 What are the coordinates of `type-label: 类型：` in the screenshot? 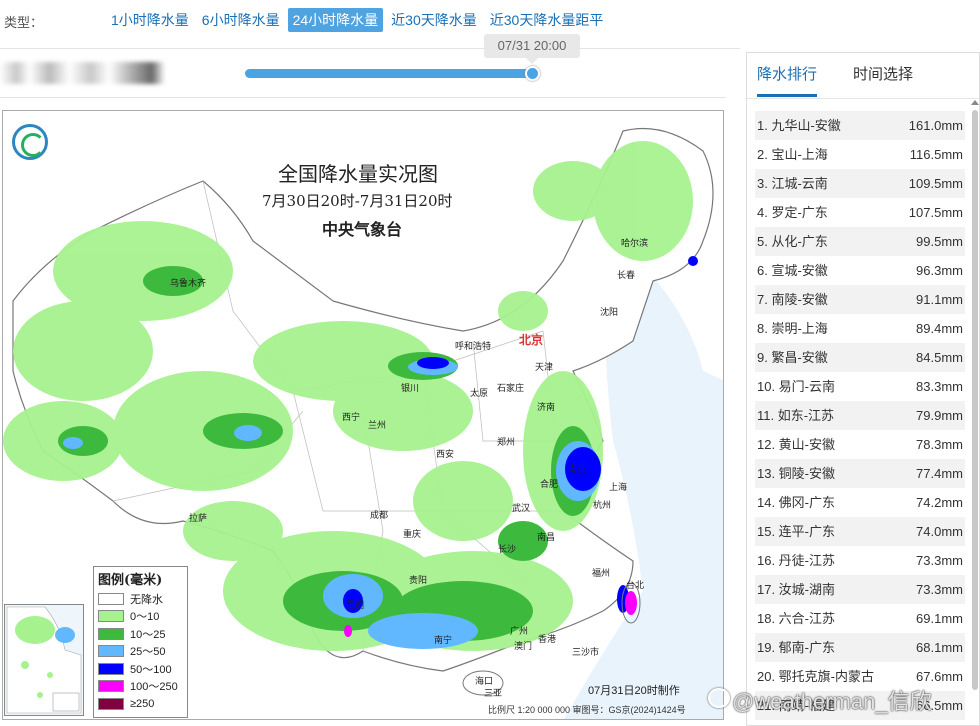 It's located at (24, 22).